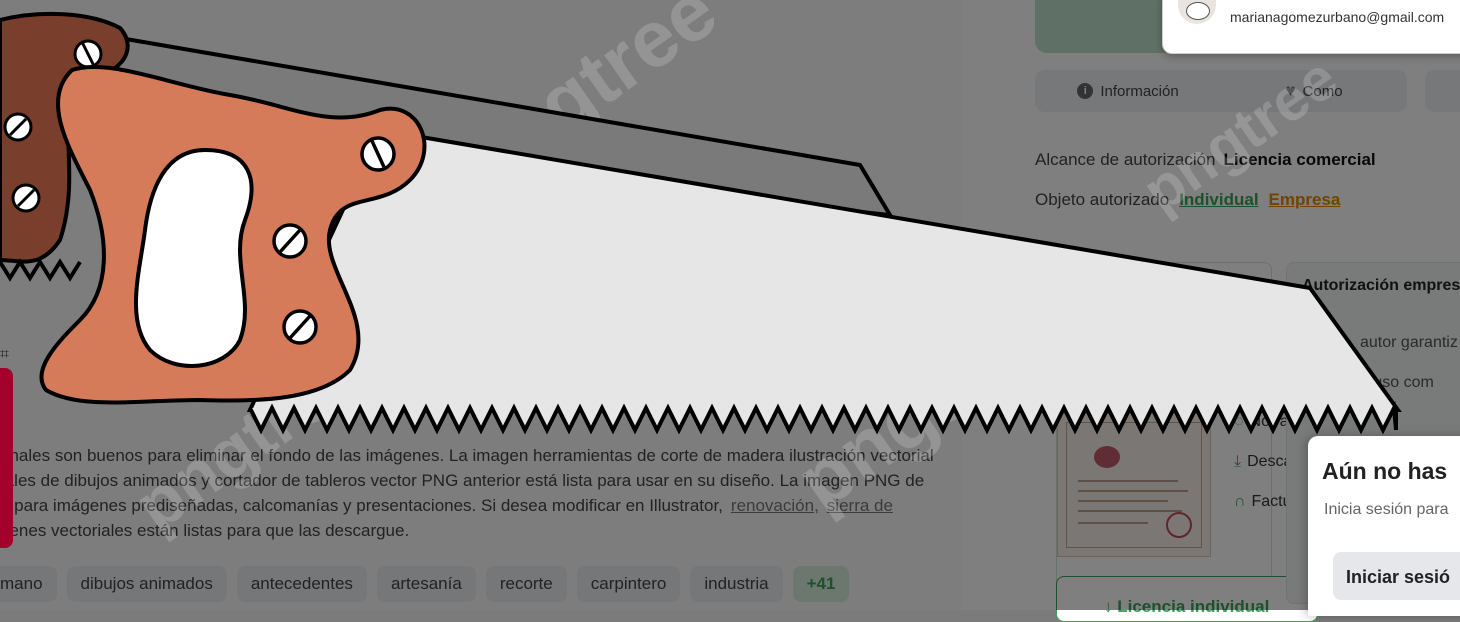 Image resolution: width=1460 pixels, height=622 pixels. Describe the element at coordinates (6, 458) in the screenshot. I see `side-ribbon` at that location.